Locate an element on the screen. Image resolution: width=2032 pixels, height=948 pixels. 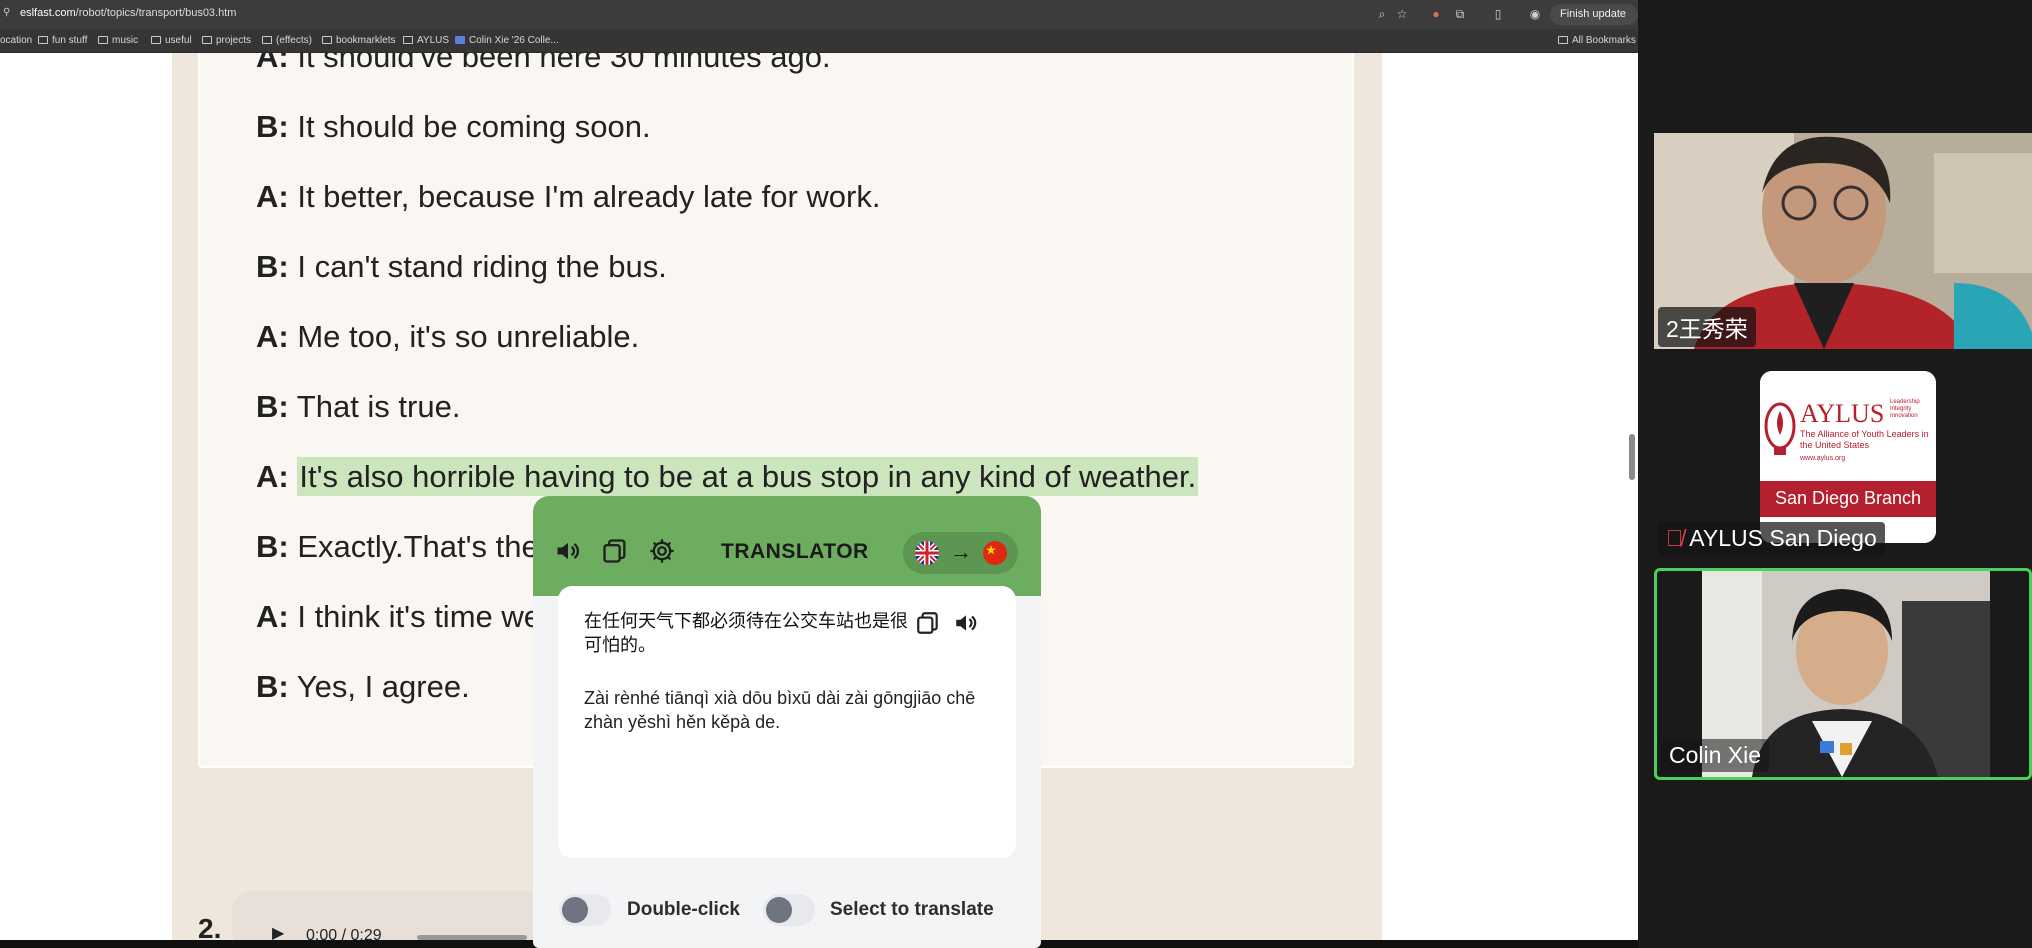
scrollbar-thumb is located at coordinates (1632, 457).